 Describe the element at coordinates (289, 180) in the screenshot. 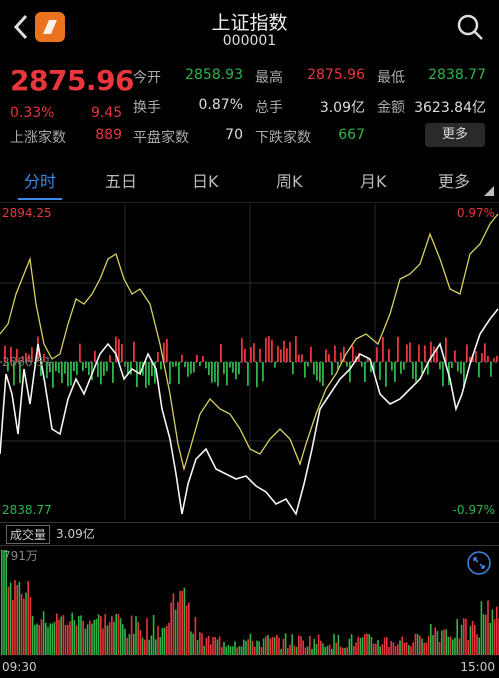

I see `tab-weekly-k: 周K` at that location.